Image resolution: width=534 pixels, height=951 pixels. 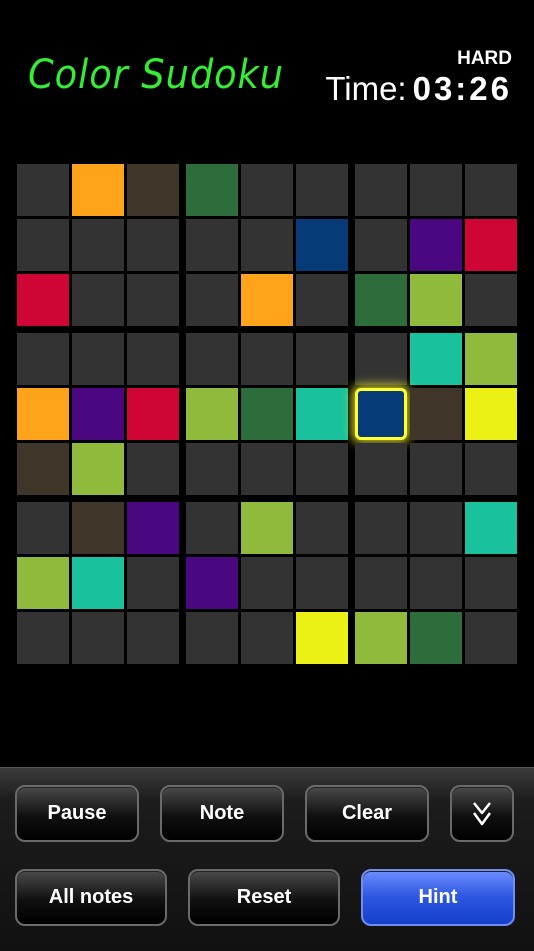 I want to click on all-notes-button: All notes, so click(x=91, y=897).